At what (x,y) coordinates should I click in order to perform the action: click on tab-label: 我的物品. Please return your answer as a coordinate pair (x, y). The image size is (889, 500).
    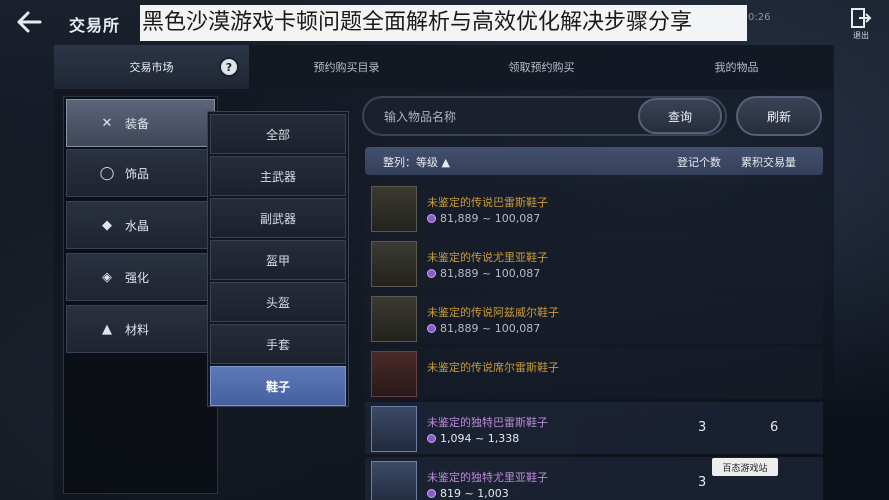
    Looking at the image, I should click on (736, 67).